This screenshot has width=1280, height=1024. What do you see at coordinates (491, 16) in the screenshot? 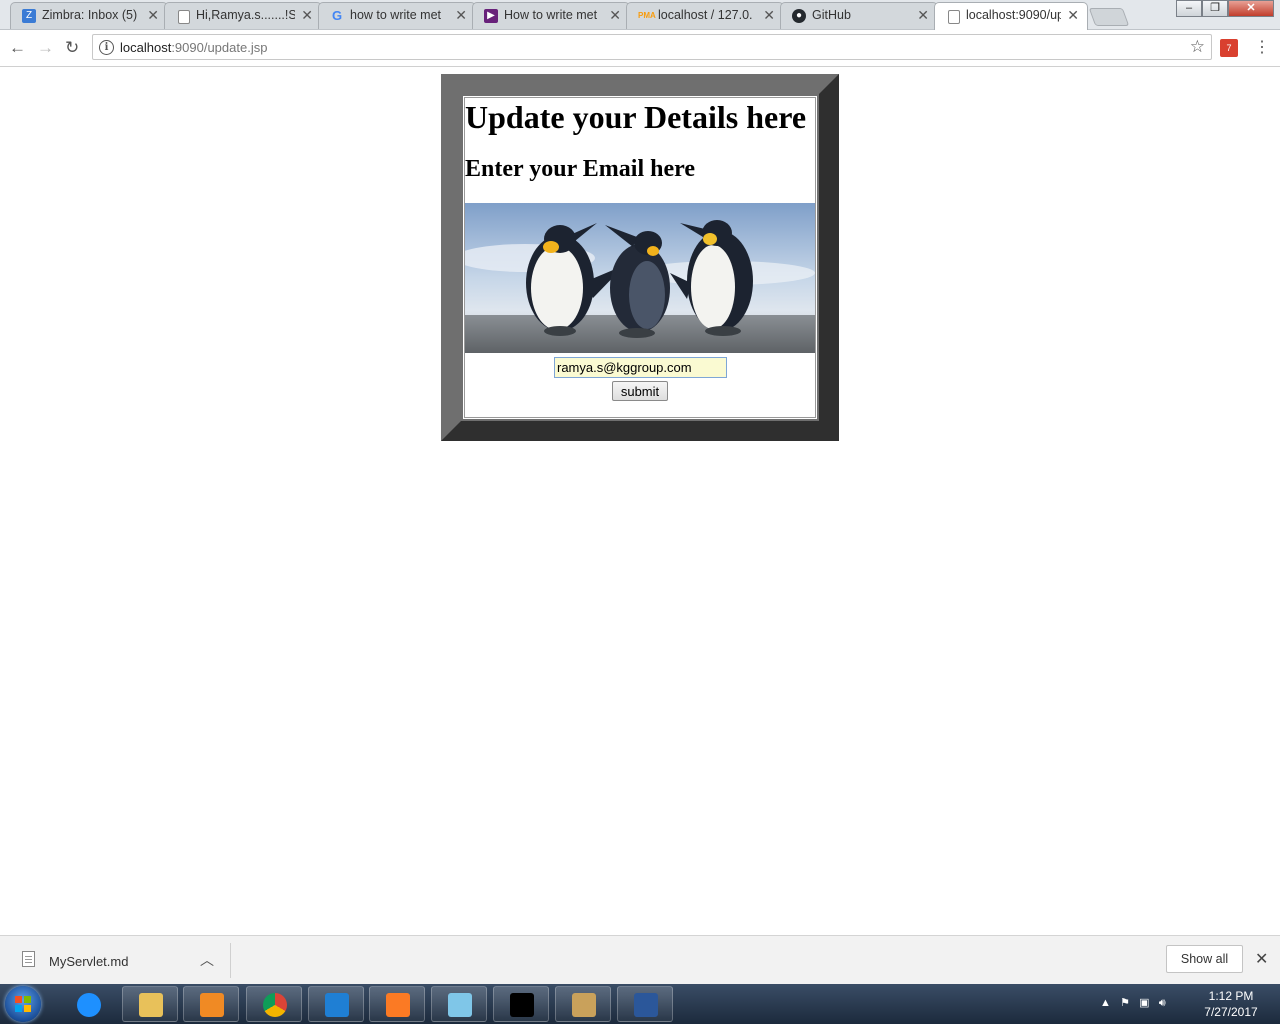
I see `visual-studio-icon: ▶` at bounding box center [491, 16].